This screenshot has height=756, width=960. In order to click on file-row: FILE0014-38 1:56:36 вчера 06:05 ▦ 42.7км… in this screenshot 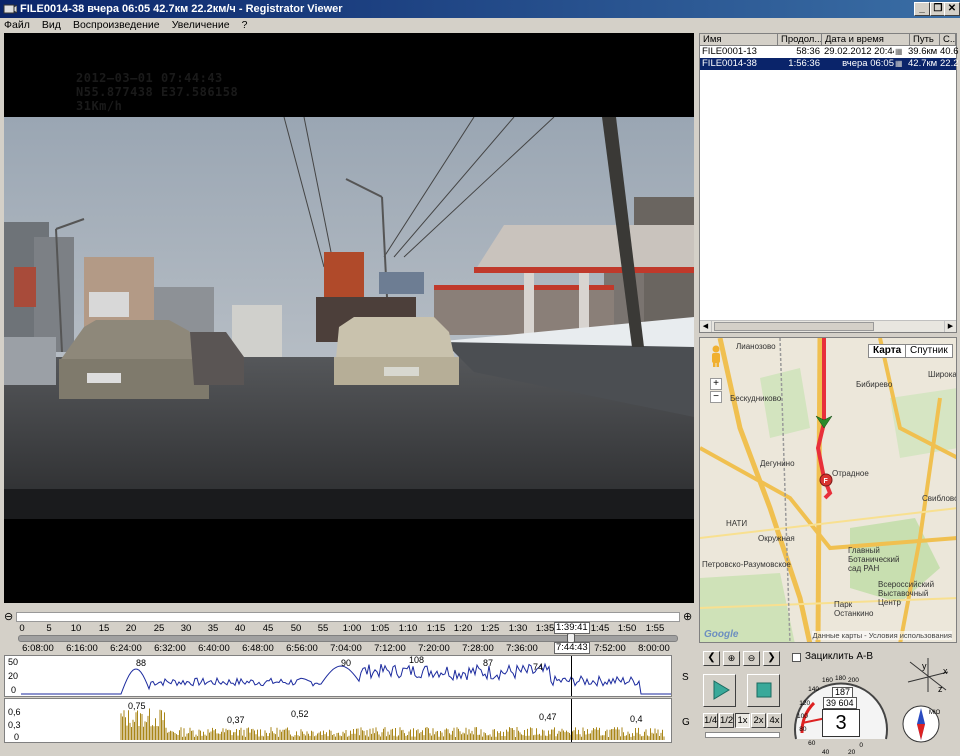, I will do `click(829, 64)`.